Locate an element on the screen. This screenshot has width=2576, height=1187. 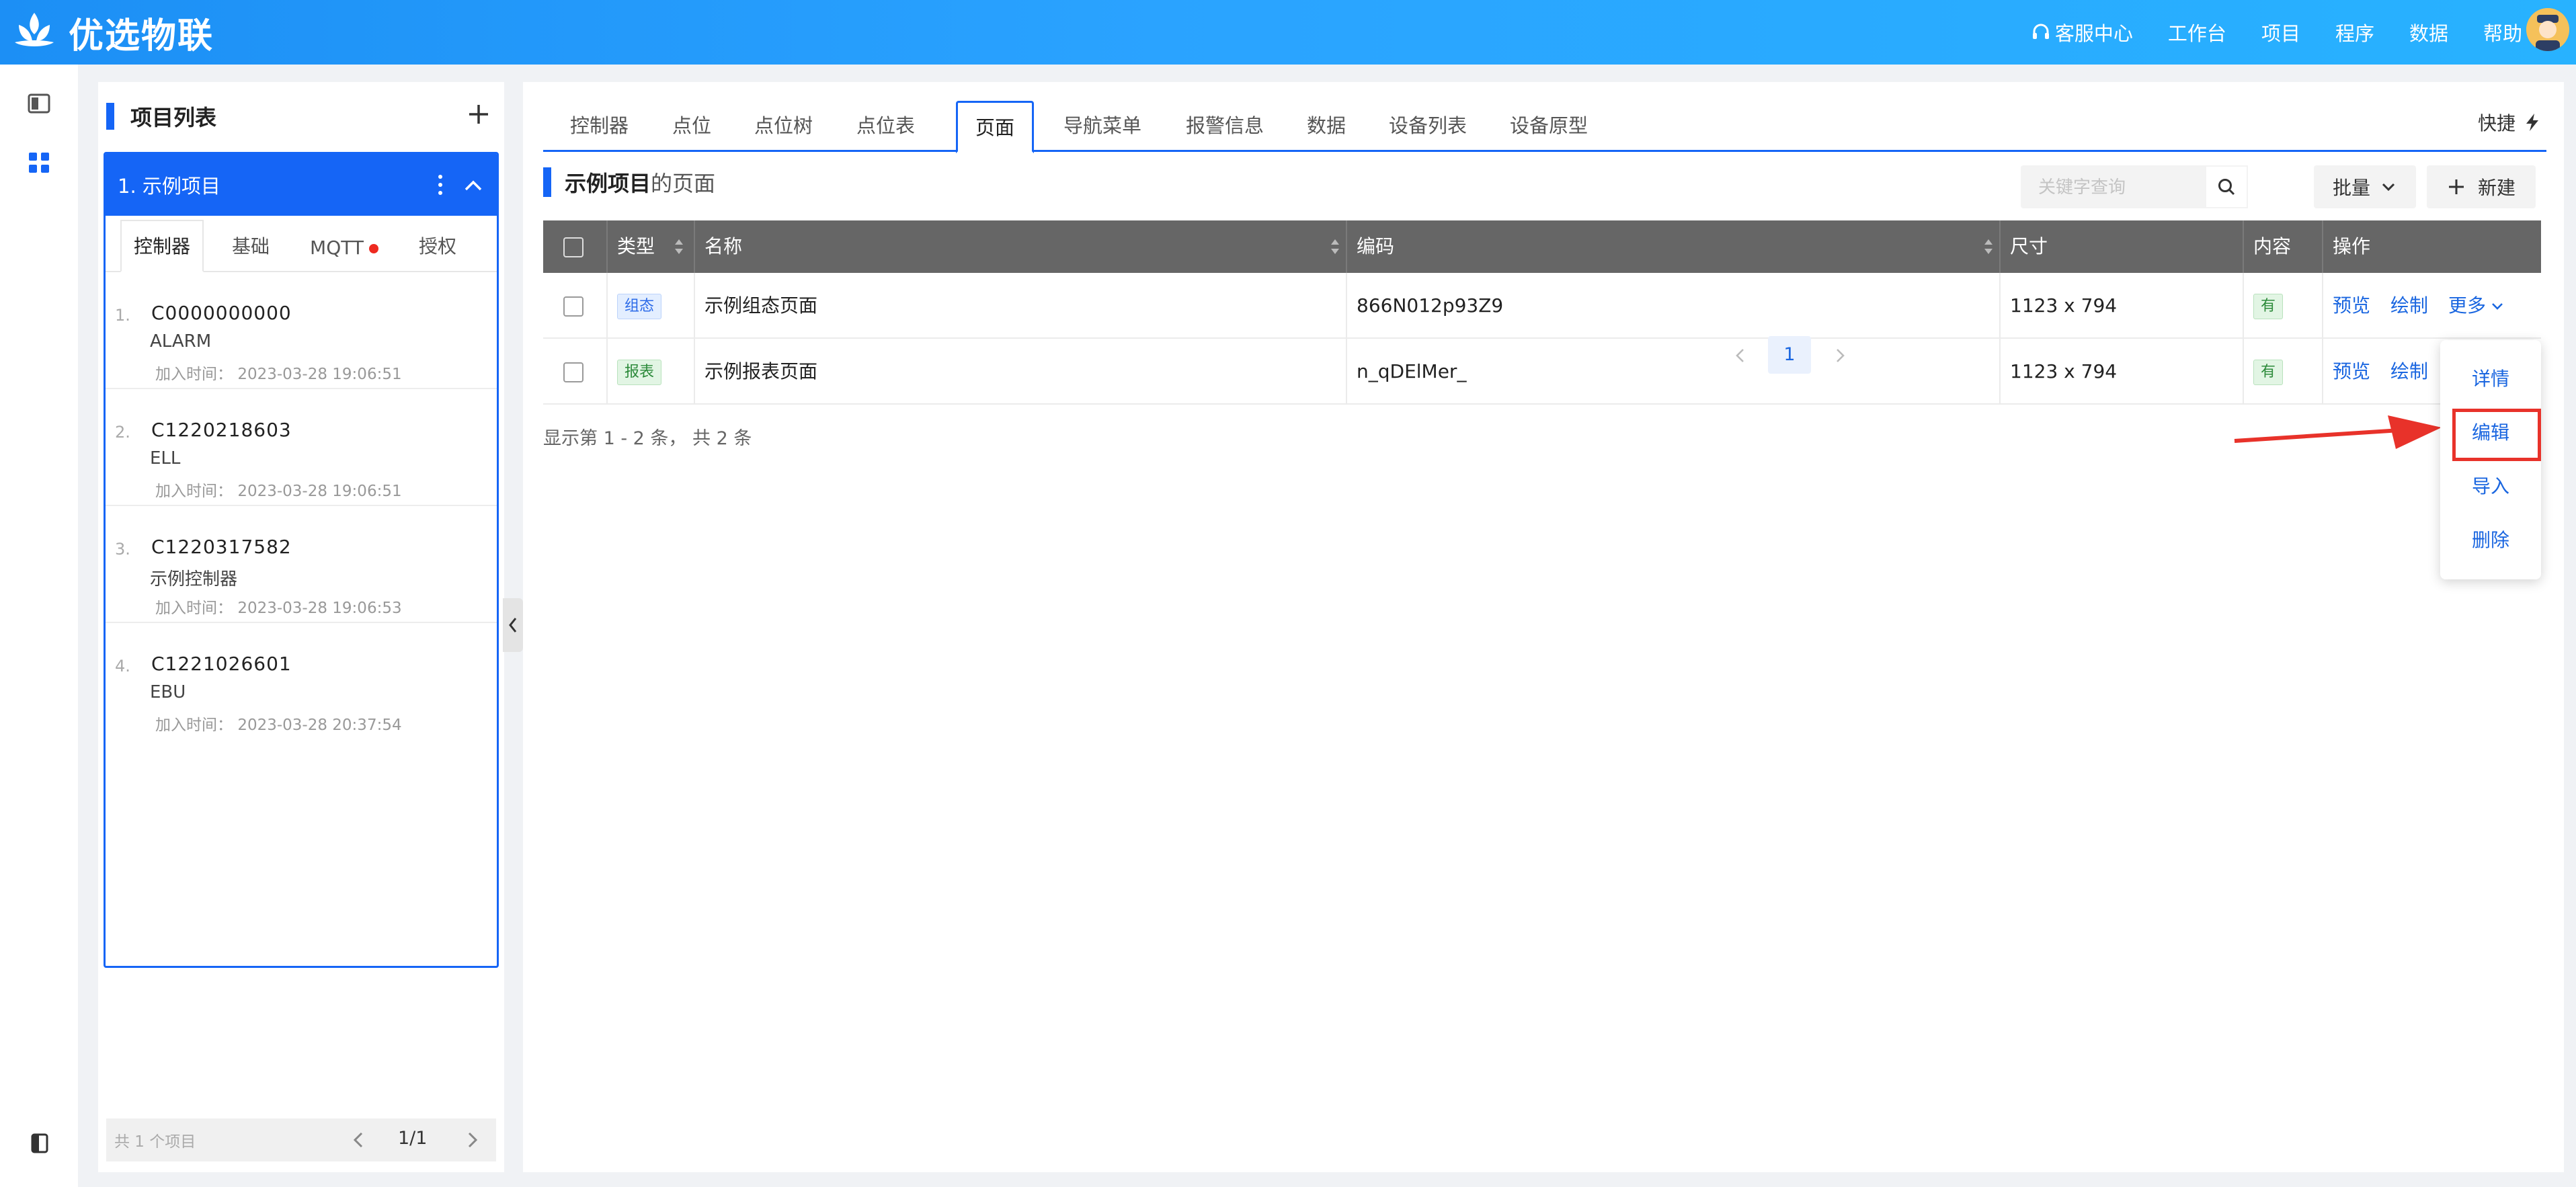
controller-code: C0000000000 is located at coordinates (221, 313).